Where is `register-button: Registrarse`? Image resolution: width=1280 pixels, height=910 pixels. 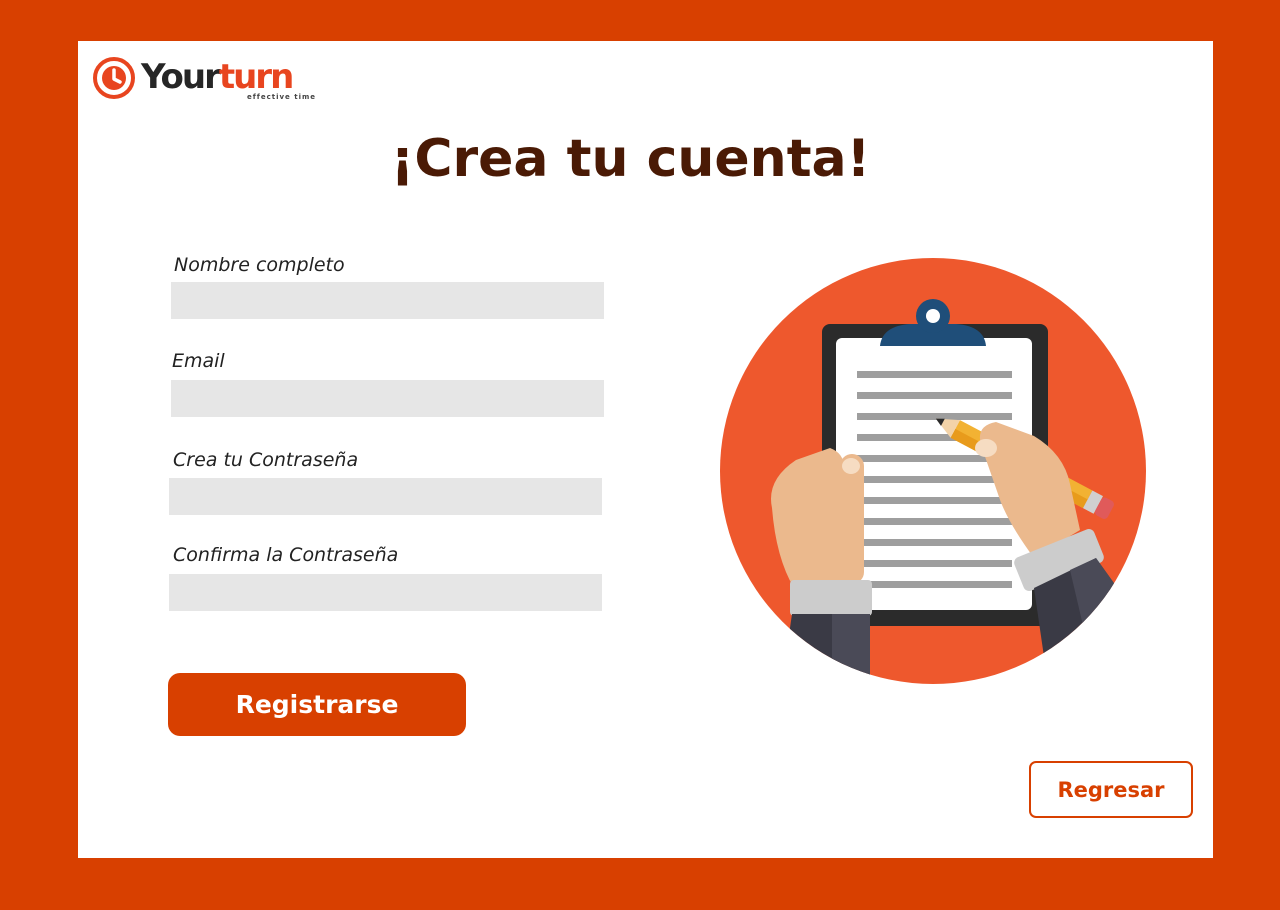 register-button: Registrarse is located at coordinates (317, 704).